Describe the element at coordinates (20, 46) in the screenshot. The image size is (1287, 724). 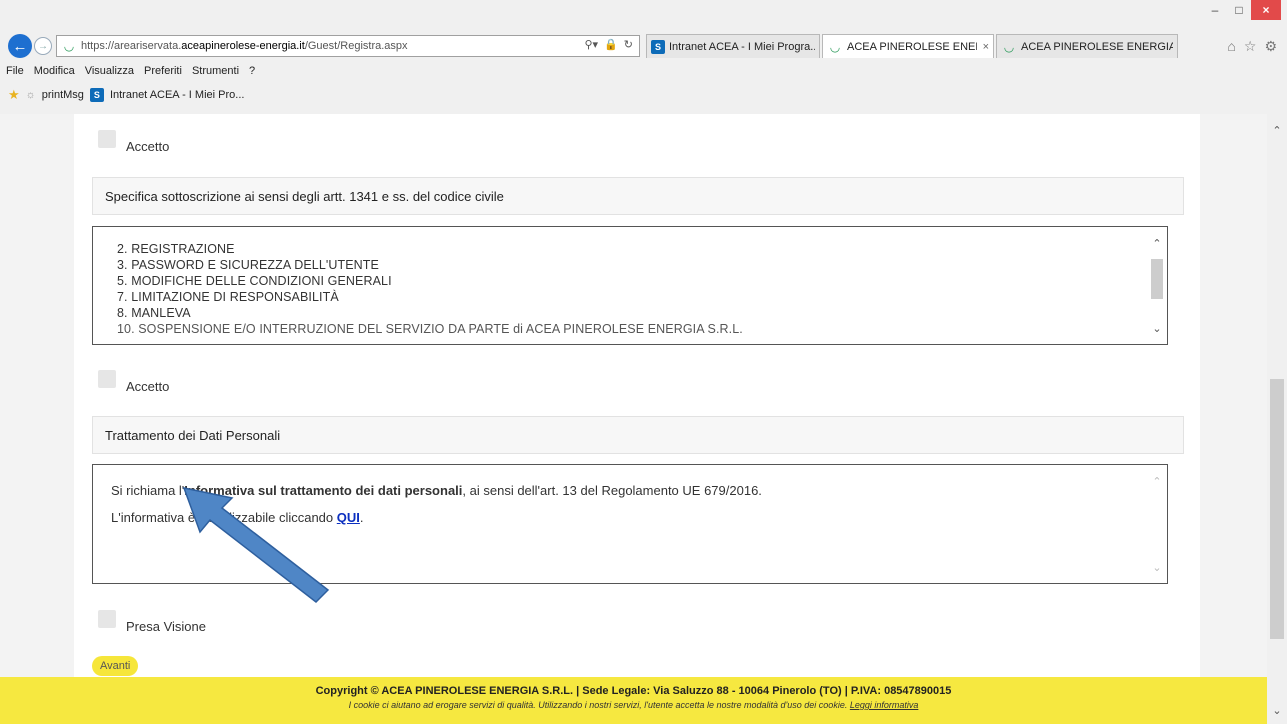
I see `back-button: ←` at that location.